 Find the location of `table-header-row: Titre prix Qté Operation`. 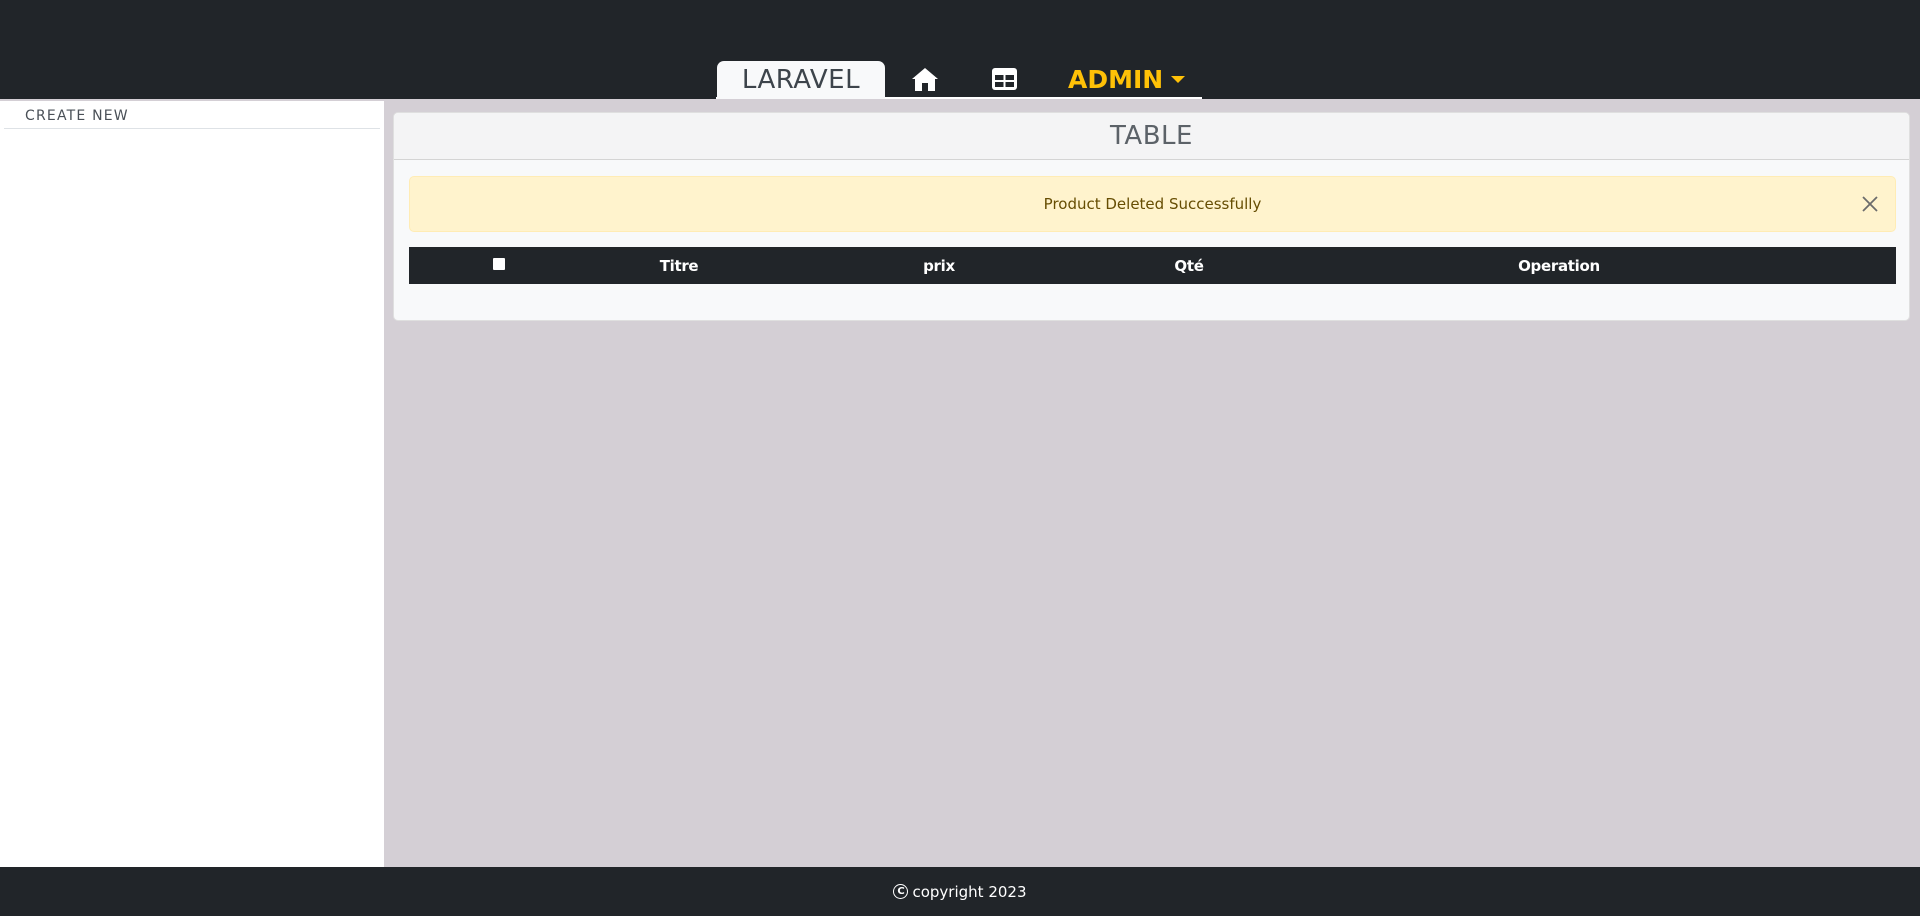

table-header-row: Titre prix Qté Operation is located at coordinates (1152, 265).